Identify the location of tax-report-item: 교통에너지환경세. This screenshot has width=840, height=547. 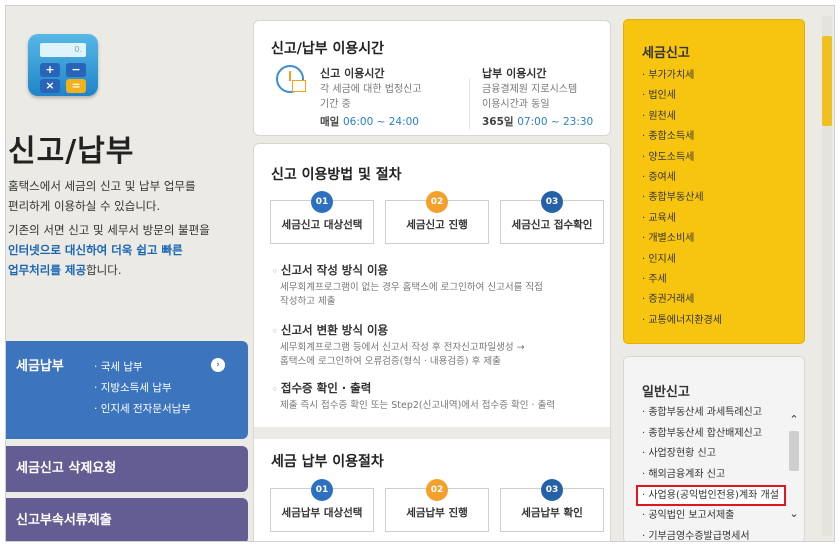
(682, 321).